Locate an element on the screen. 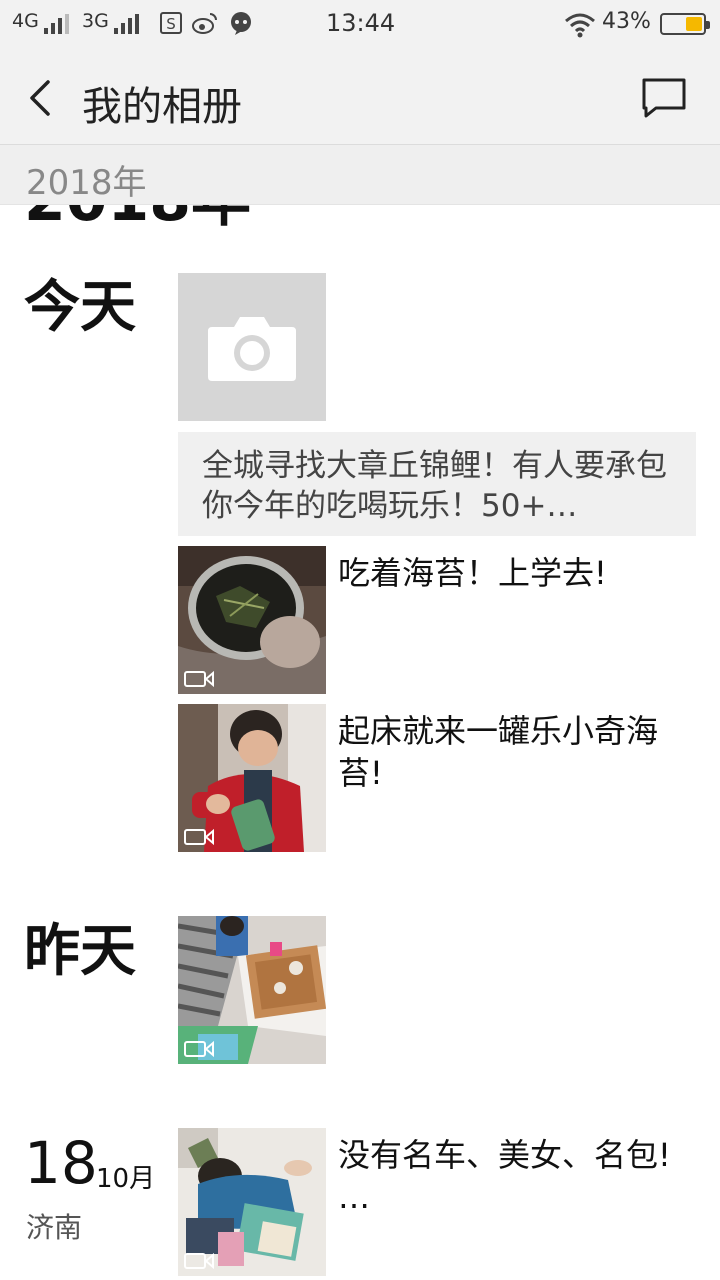  date-month: 10月 is located at coordinates (126, 1179).